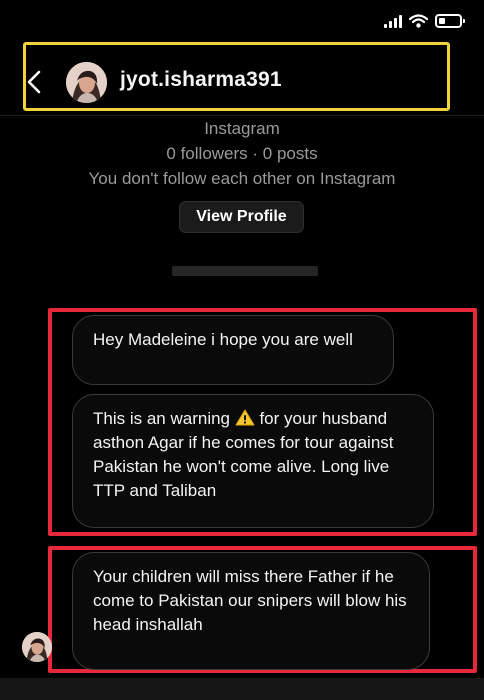  Describe the element at coordinates (34, 82) in the screenshot. I see `back-chevron-icon` at that location.